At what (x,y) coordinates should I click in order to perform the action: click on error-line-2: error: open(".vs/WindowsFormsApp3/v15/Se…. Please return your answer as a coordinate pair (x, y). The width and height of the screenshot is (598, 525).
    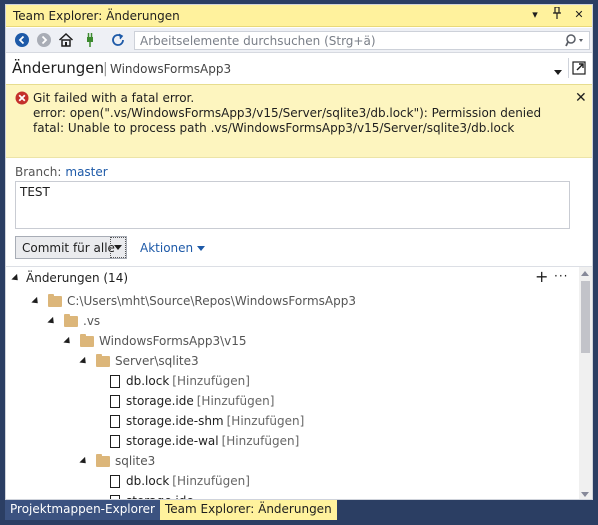
    Looking at the image, I should click on (287, 113).